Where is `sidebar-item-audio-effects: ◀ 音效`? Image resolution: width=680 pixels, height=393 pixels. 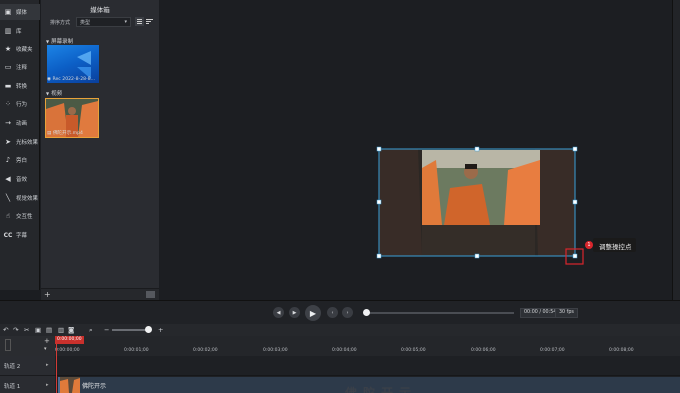 sidebar-item-audio-effects: ◀ 音效 is located at coordinates (20, 179).